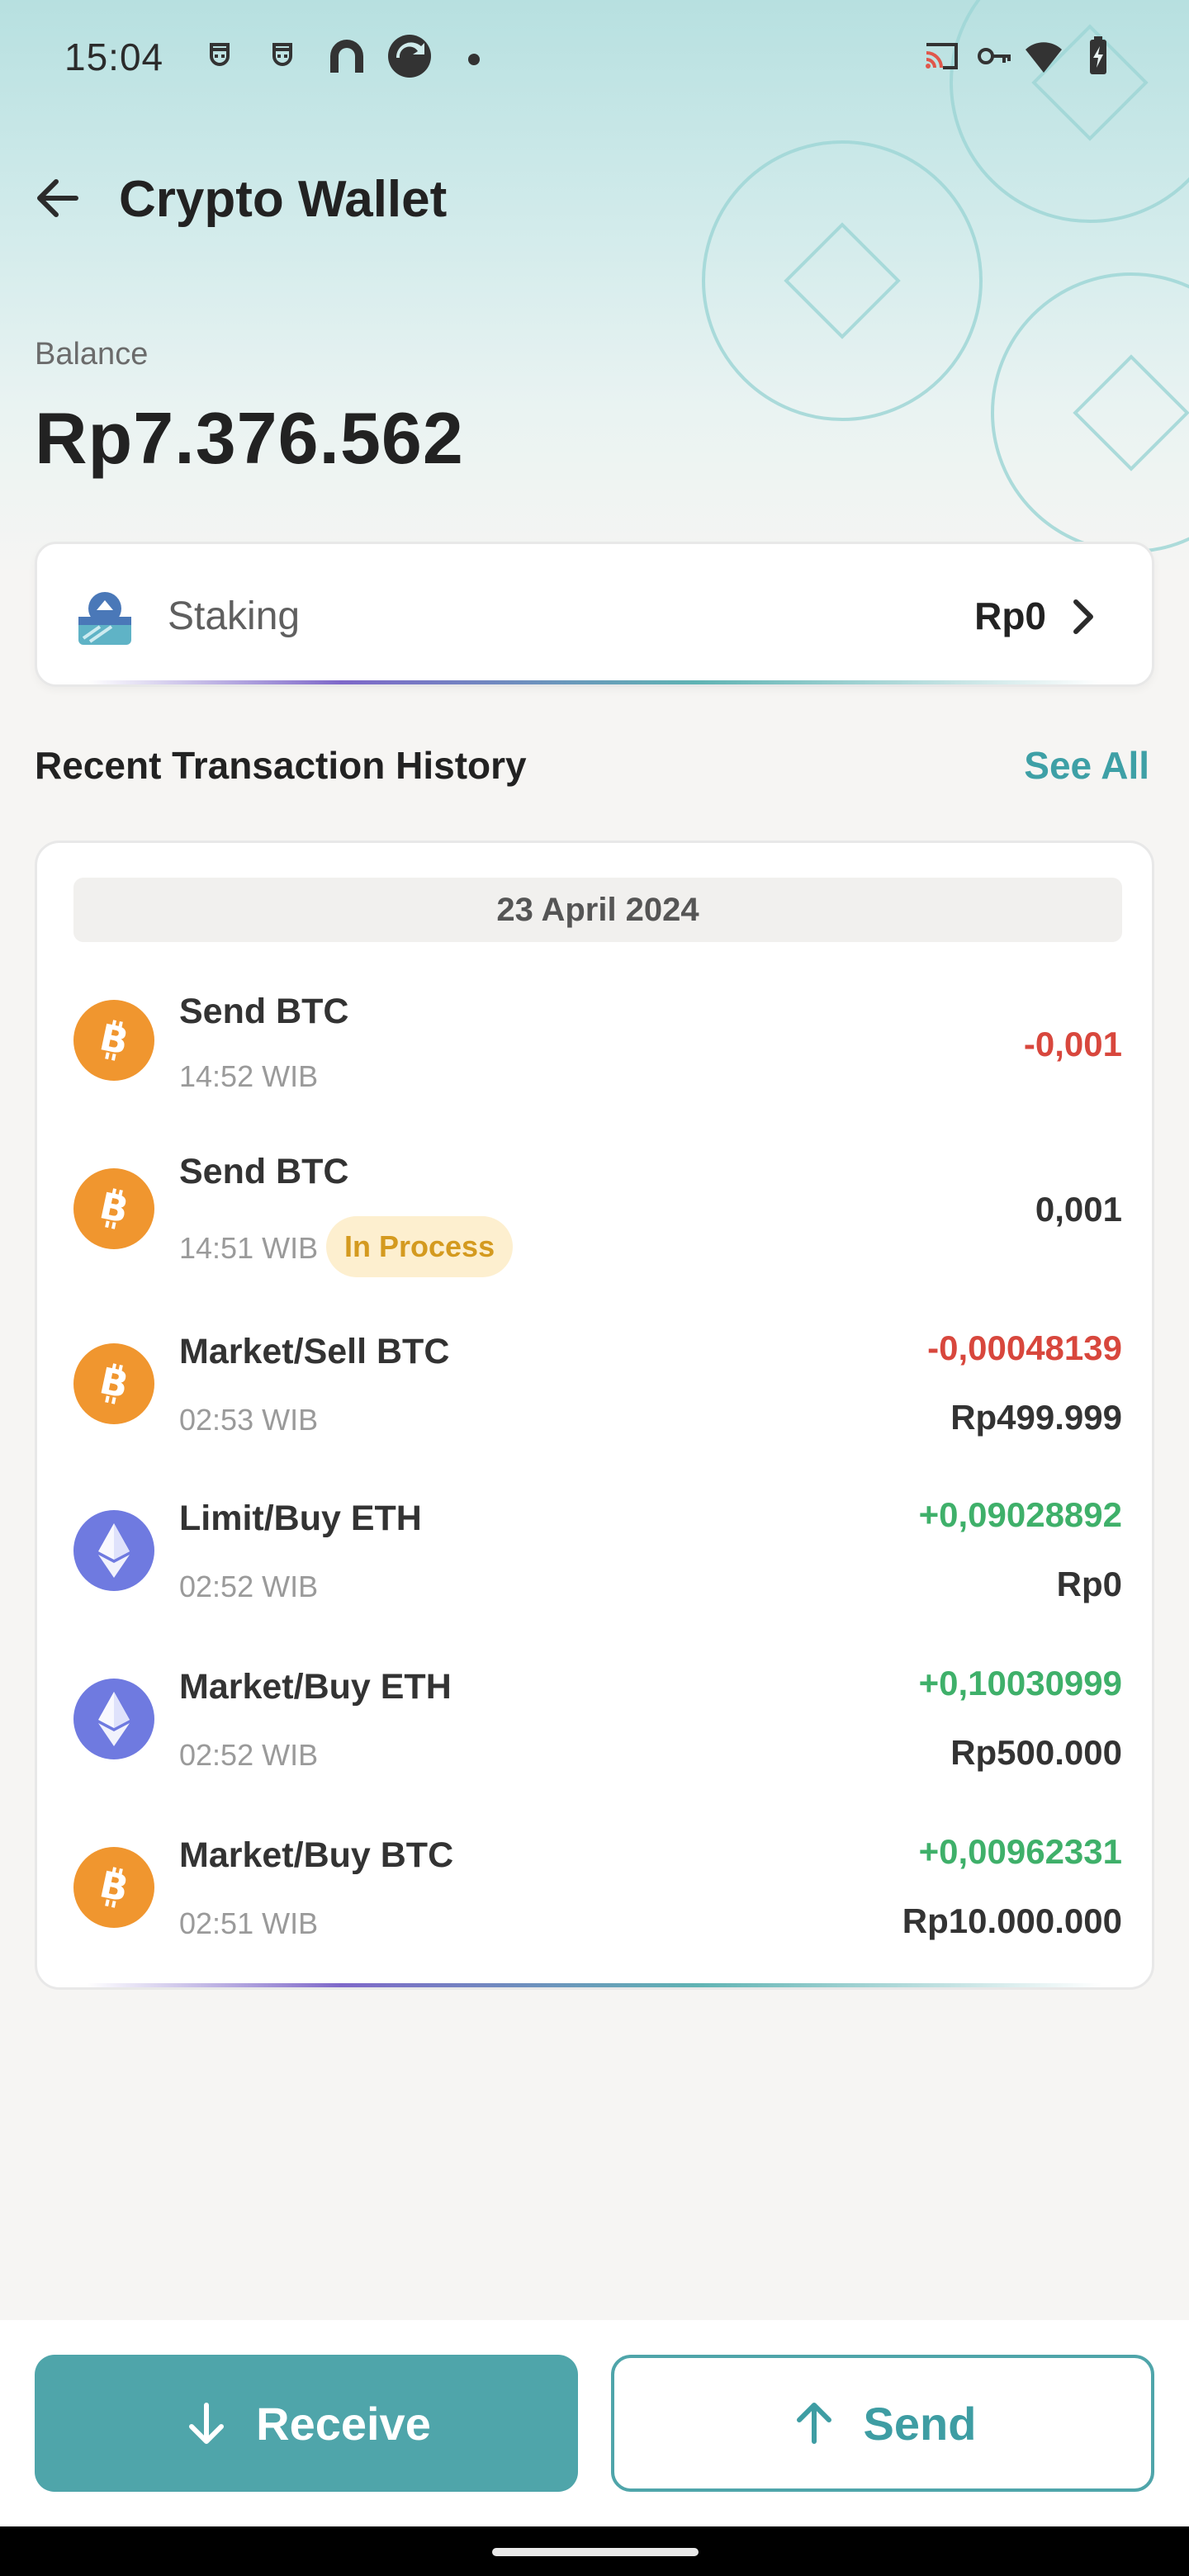 The width and height of the screenshot is (1189, 2576). Describe the element at coordinates (594, 58) in the screenshot. I see `status-bar: 15:04` at that location.